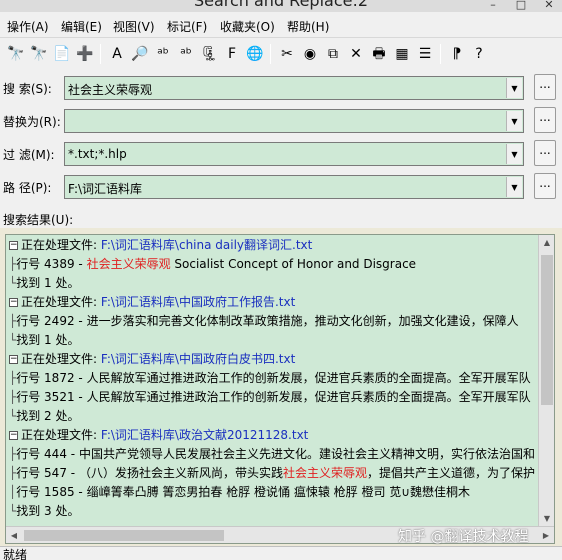 The image size is (562, 560). Describe the element at coordinates (48, 340) in the screenshot. I see `found-text: 找到 1 处。` at that location.